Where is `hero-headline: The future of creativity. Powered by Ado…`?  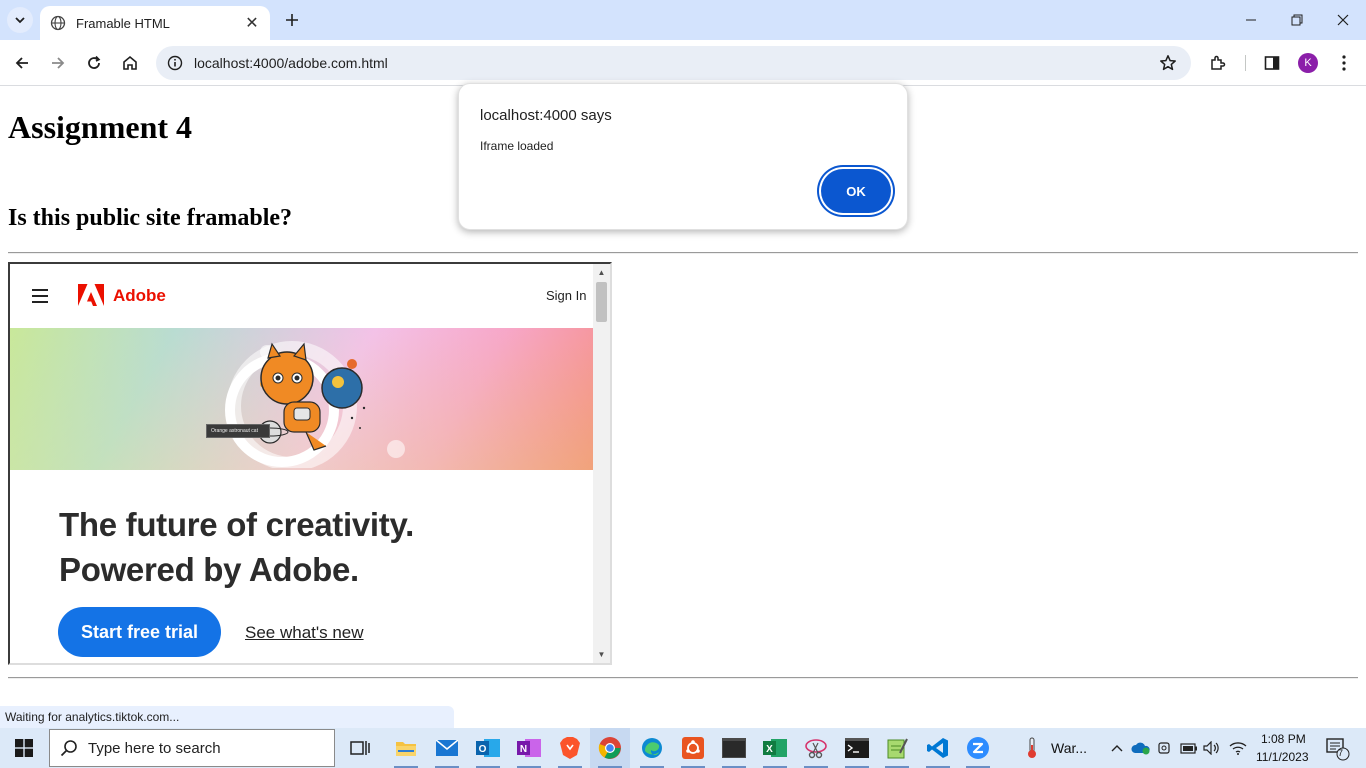
hero-headline: The future of creativity. Powered by Ado… is located at coordinates (236, 547).